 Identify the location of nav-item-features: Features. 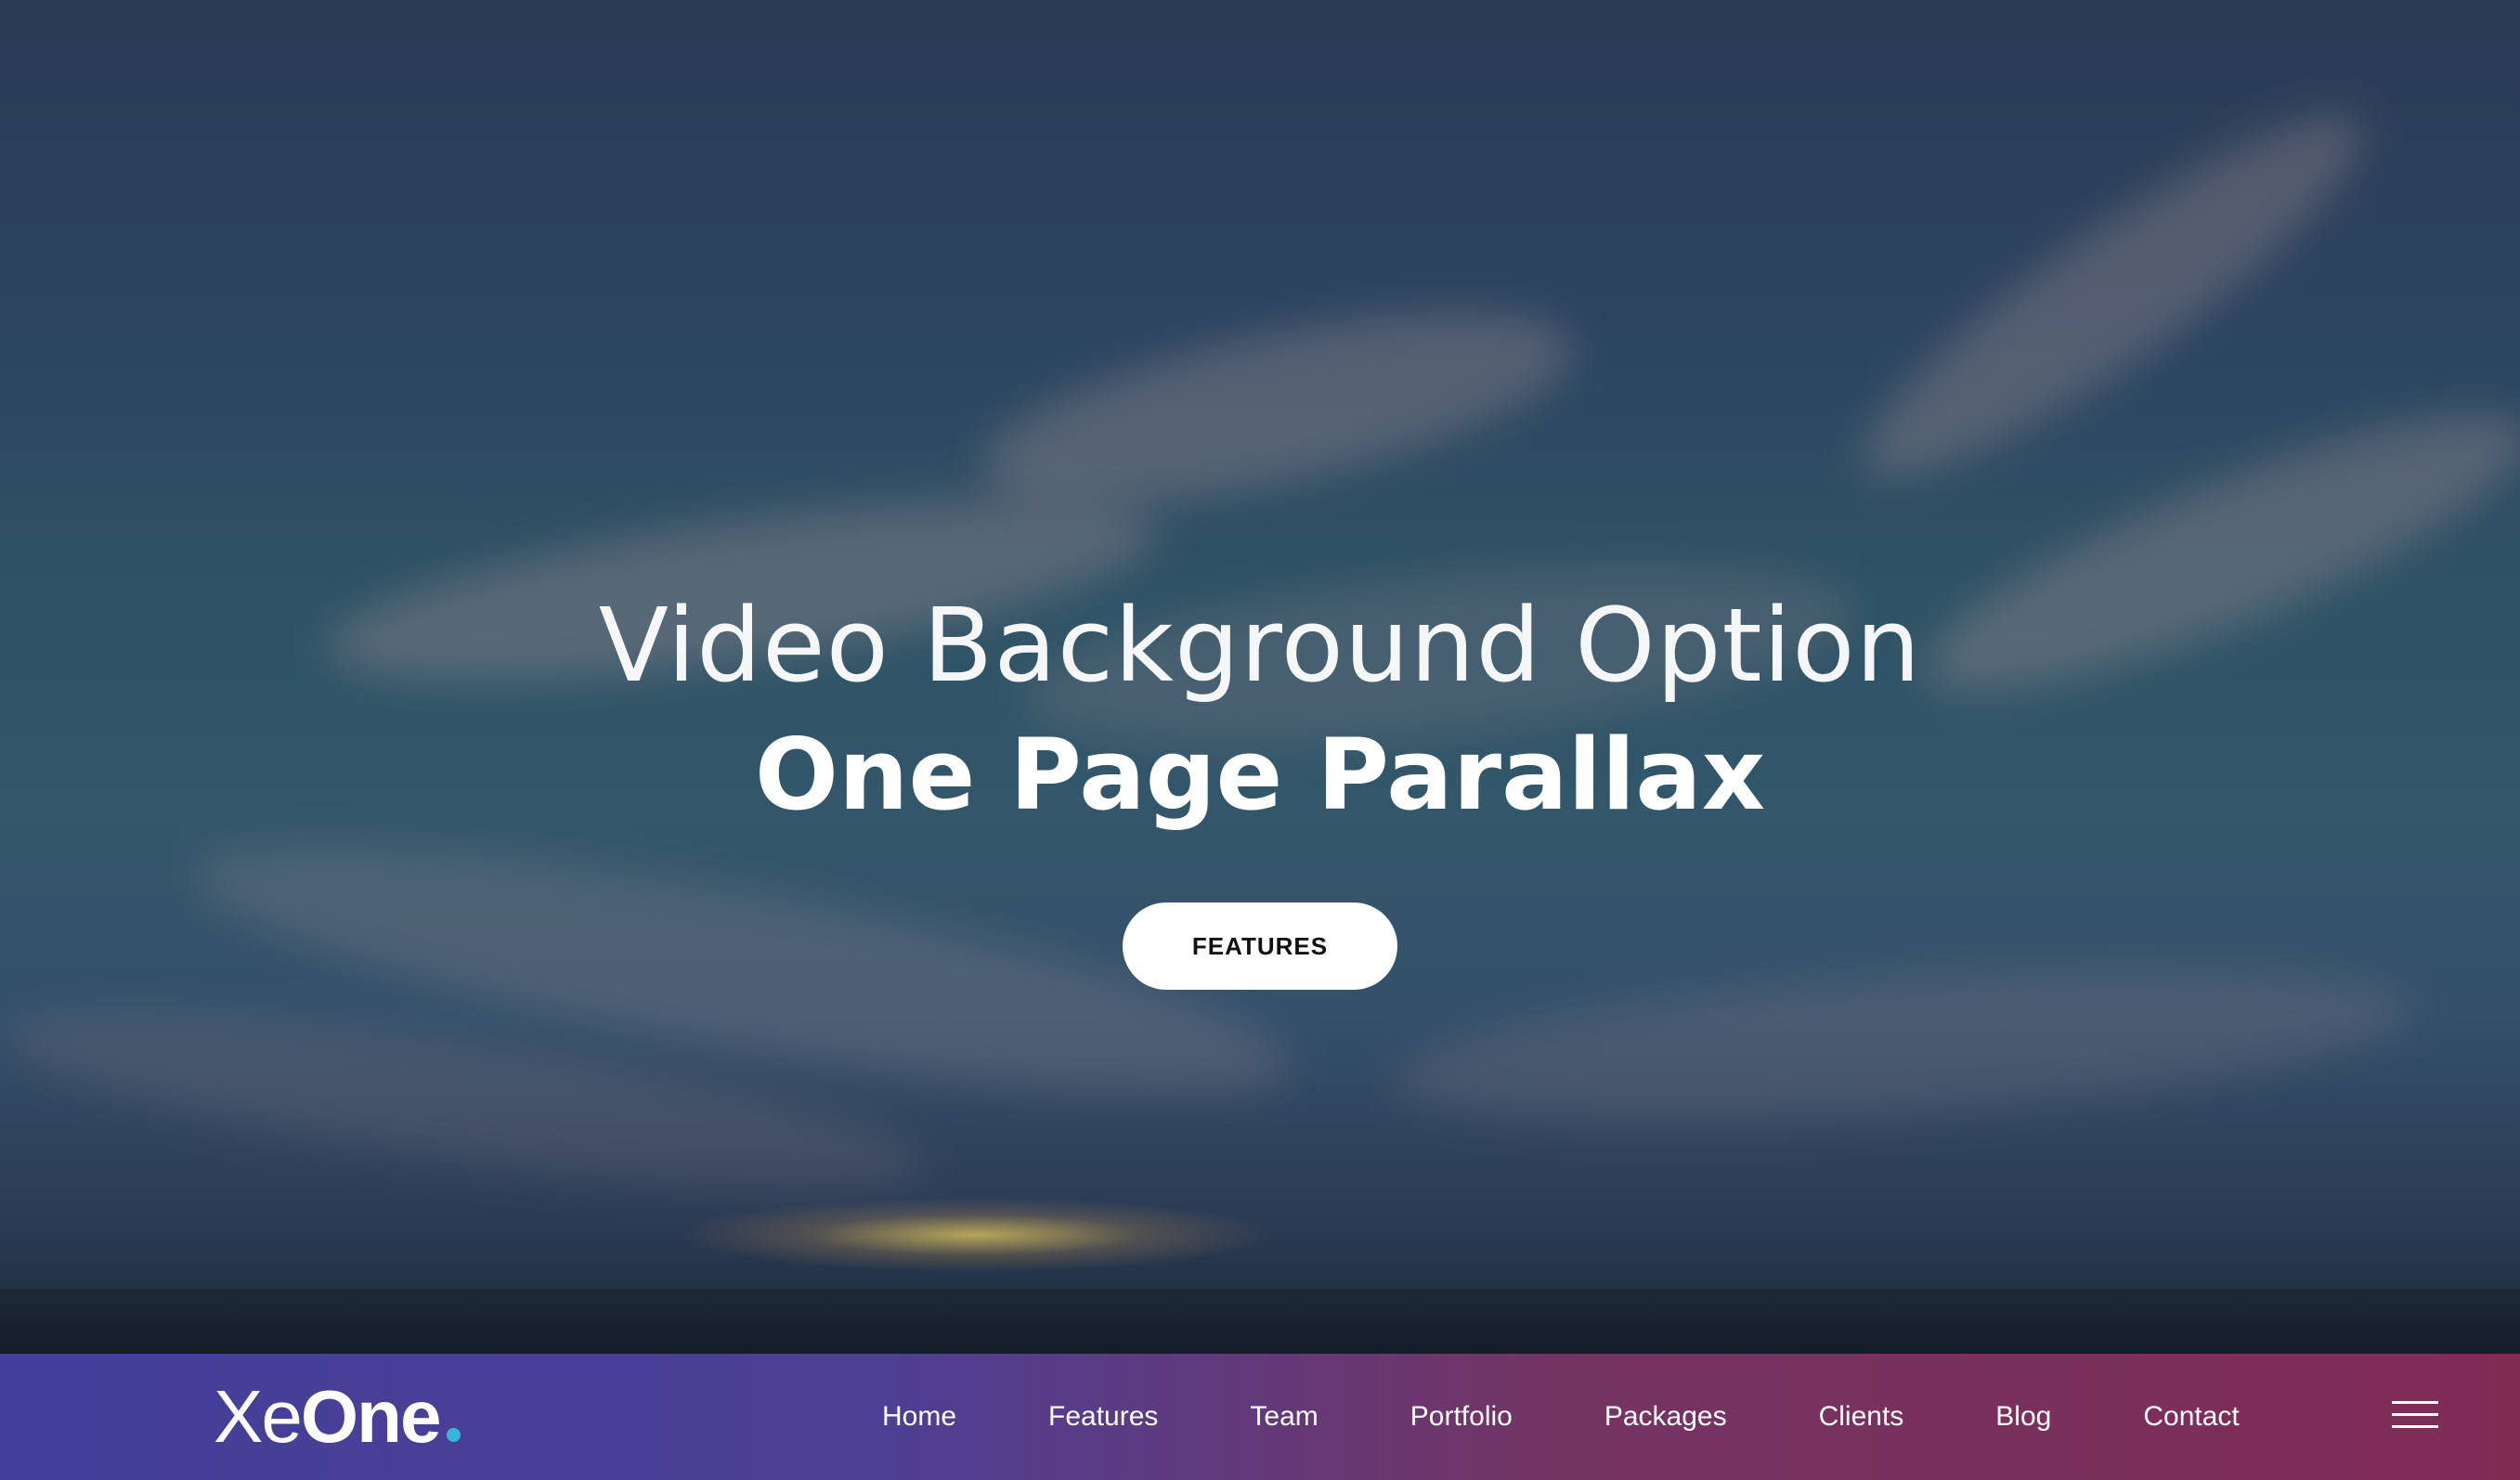
(1103, 1417).